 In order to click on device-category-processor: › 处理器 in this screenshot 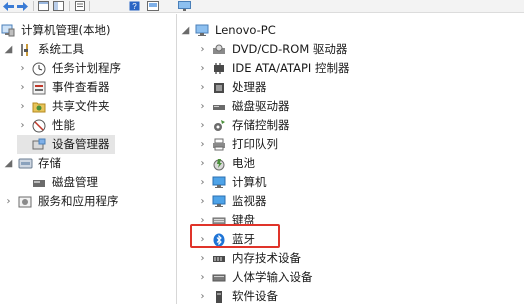, I will do `click(232, 87)`.